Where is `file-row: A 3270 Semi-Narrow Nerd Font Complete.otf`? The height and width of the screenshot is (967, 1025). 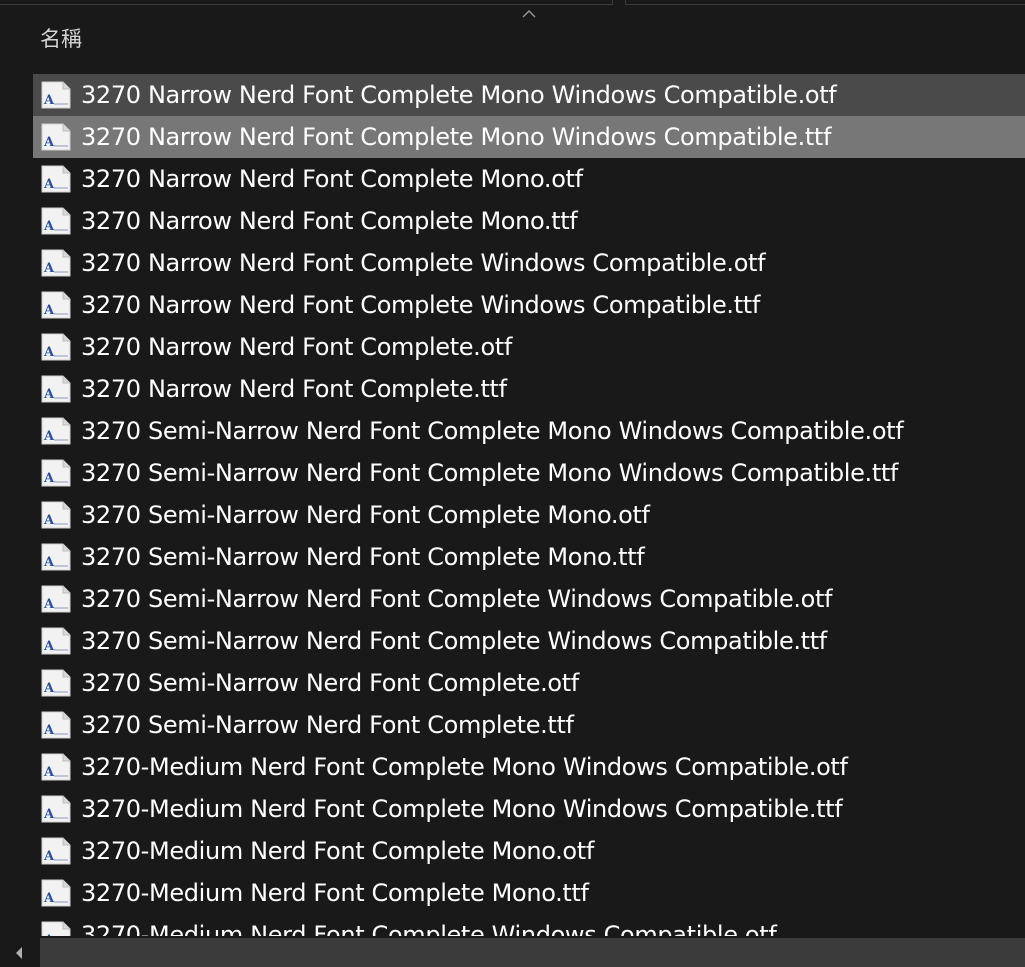
file-row: A 3270 Semi-Narrow Nerd Font Complete.otf is located at coordinates (529, 683).